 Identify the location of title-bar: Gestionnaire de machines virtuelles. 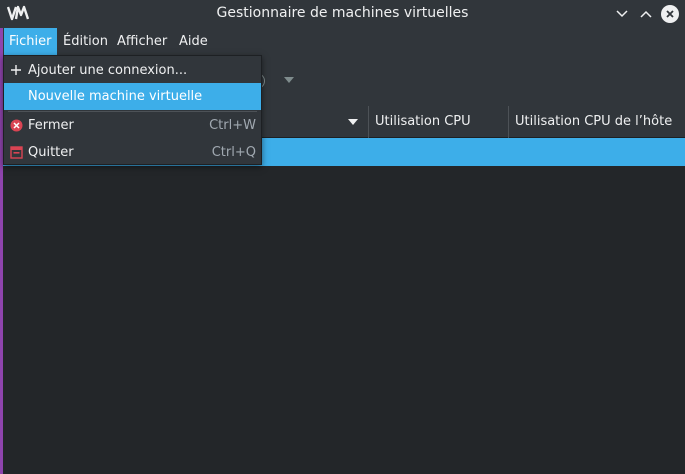
(342, 14).